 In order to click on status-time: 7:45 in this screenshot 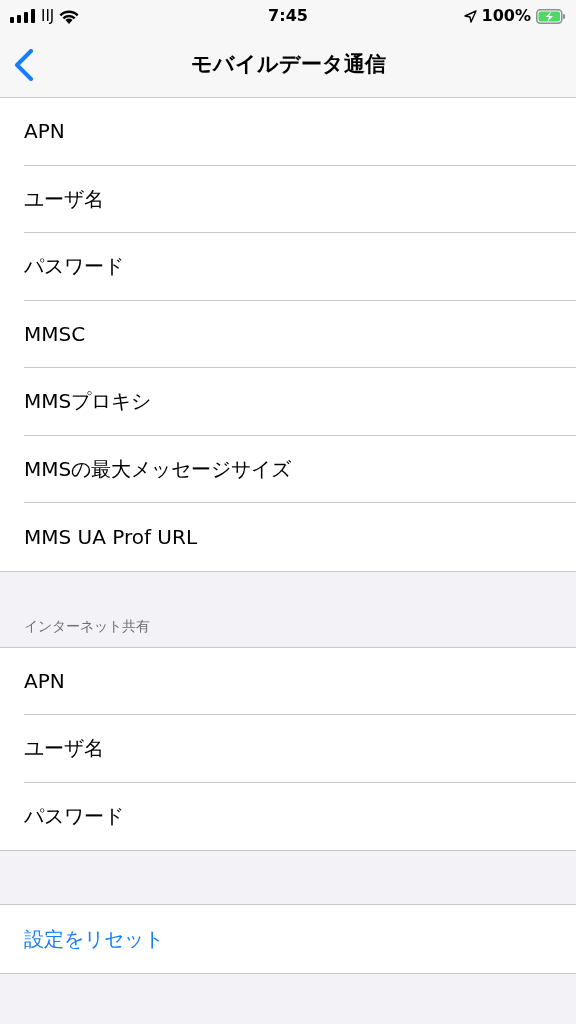, I will do `click(288, 16)`.